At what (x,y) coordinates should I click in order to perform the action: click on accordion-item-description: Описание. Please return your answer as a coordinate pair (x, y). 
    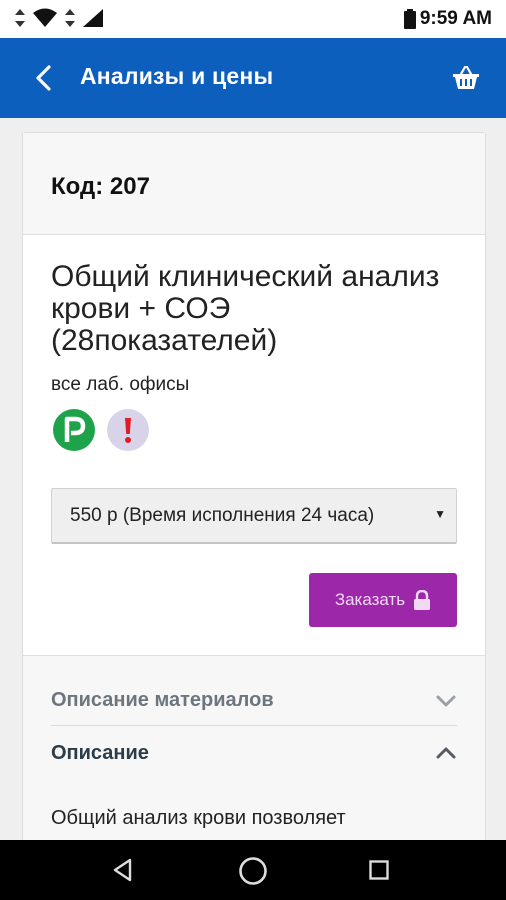
    Looking at the image, I should click on (254, 753).